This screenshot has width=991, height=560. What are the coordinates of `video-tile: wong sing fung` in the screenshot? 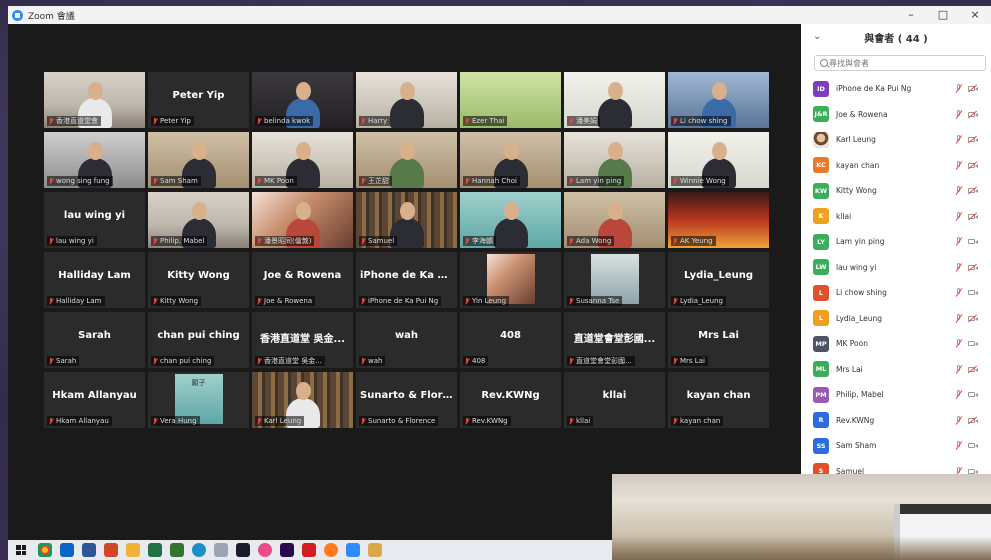 It's located at (94, 160).